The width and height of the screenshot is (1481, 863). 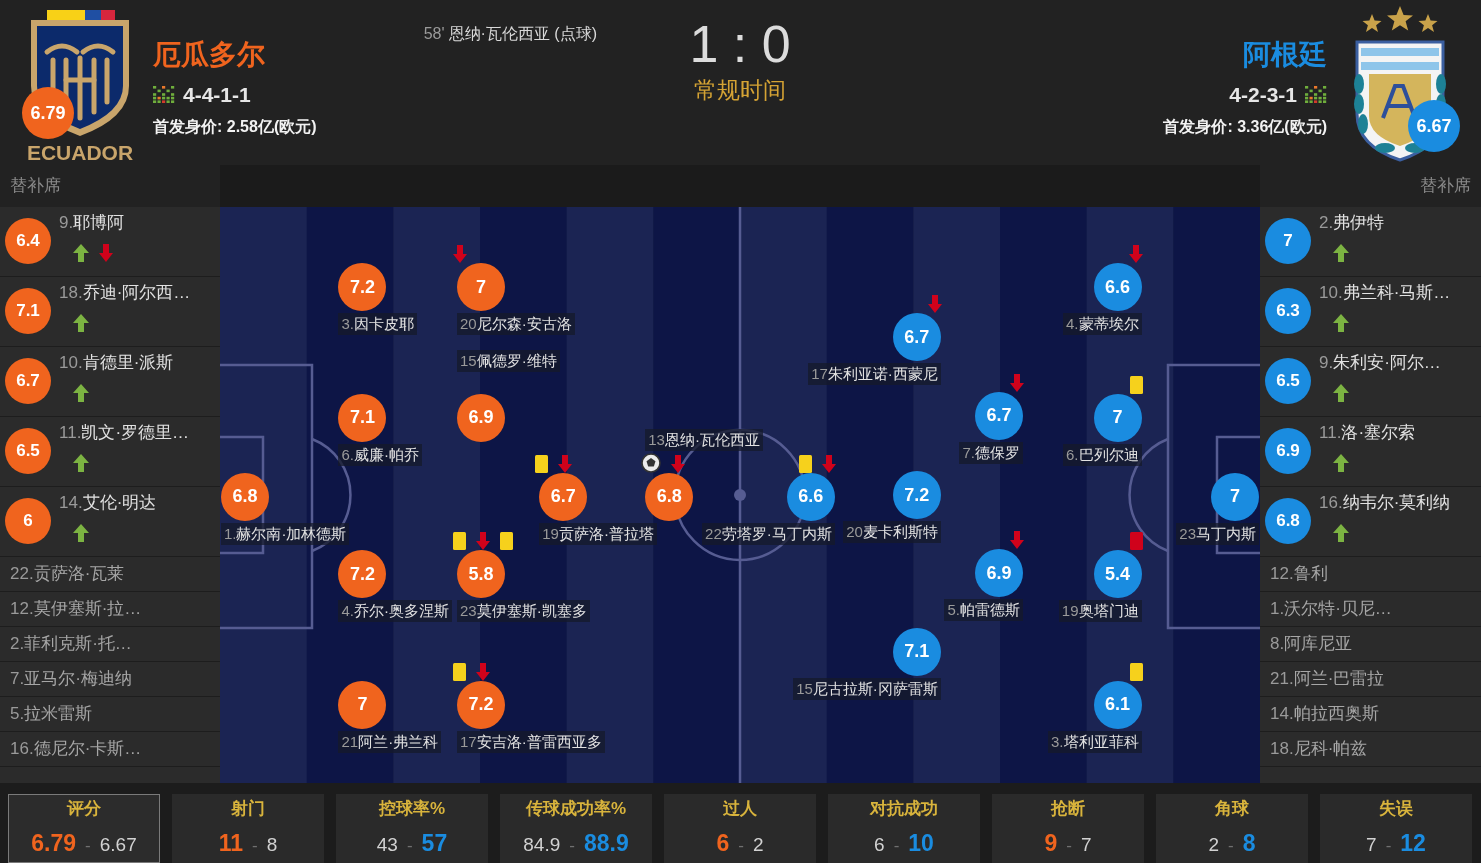 What do you see at coordinates (508, 360) in the screenshot?
I see `player-label: 15佩德罗·维特` at bounding box center [508, 360].